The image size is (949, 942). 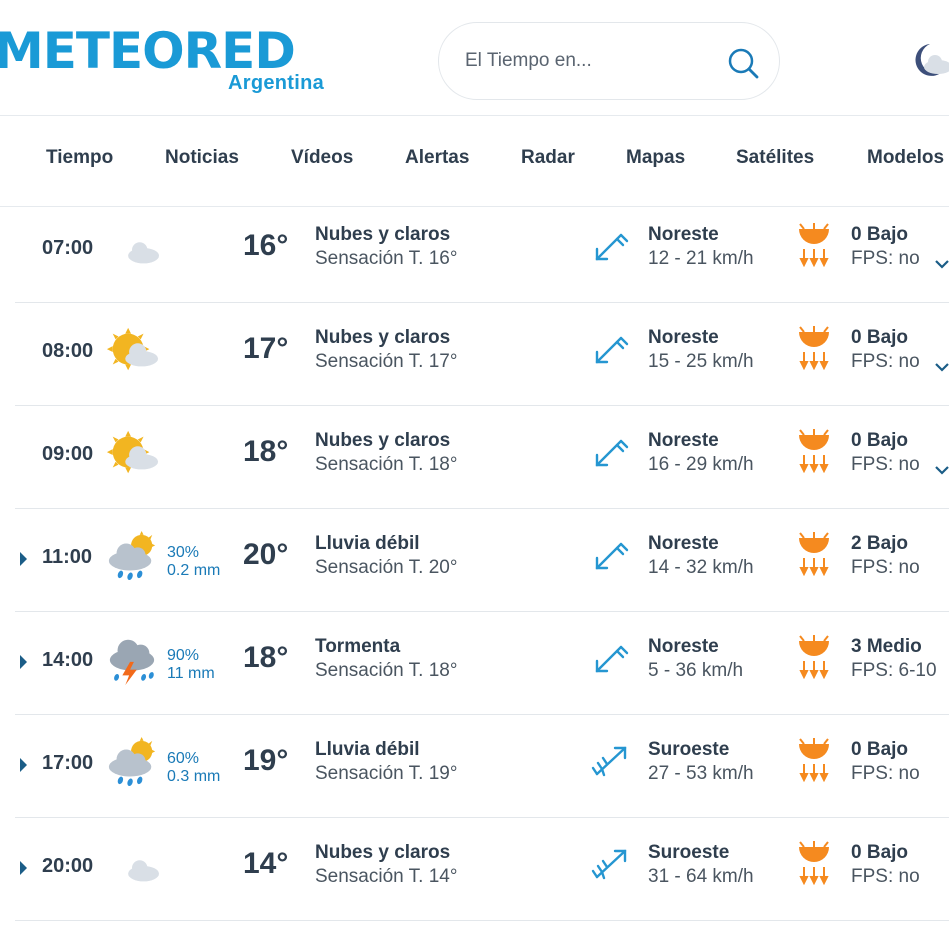 I want to click on meteored-logo: METEORED Argentina, so click(x=169, y=61).